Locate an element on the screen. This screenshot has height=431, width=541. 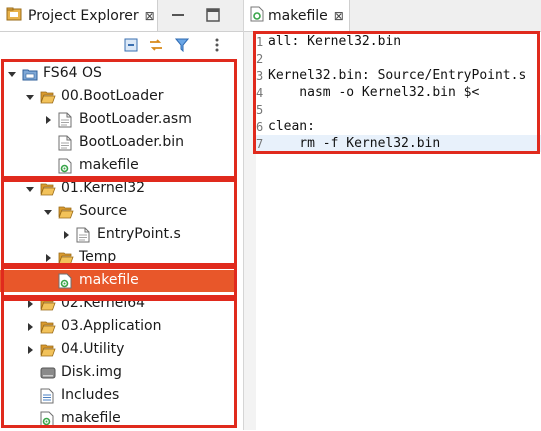
line-number: 2 is located at coordinates (260, 58).